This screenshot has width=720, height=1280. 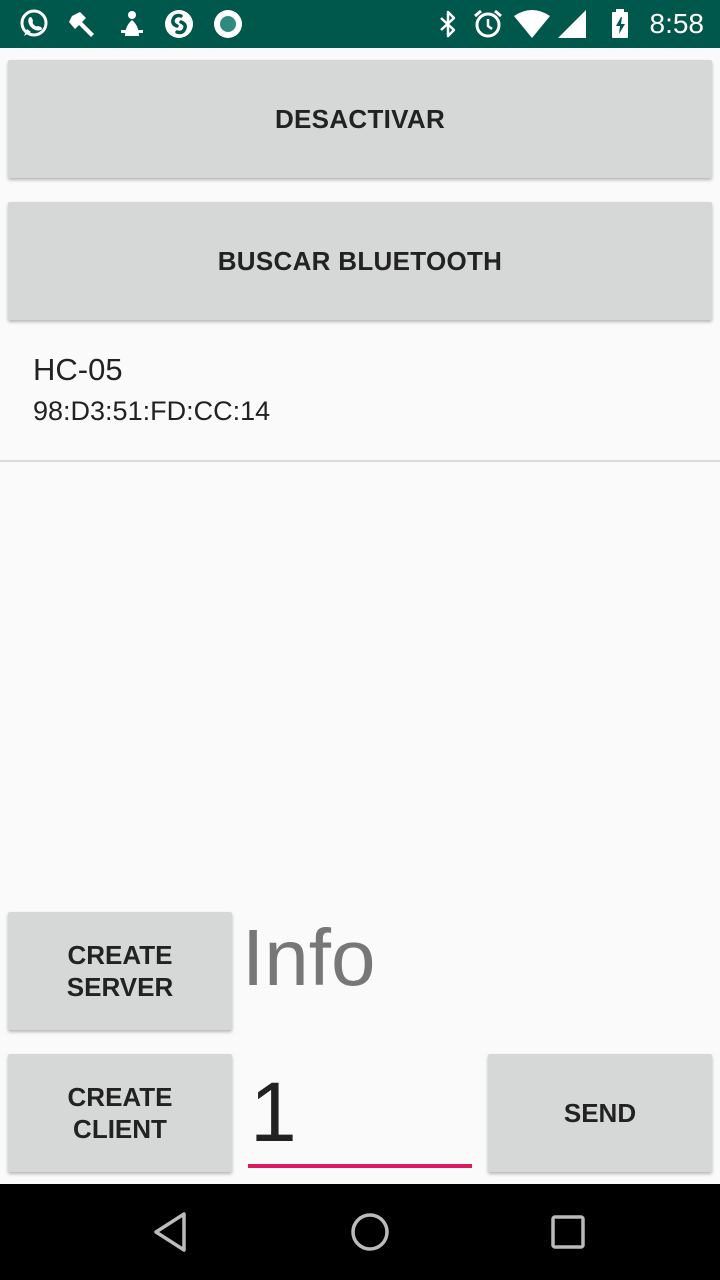 I want to click on battery-icon, so click(x=620, y=23).